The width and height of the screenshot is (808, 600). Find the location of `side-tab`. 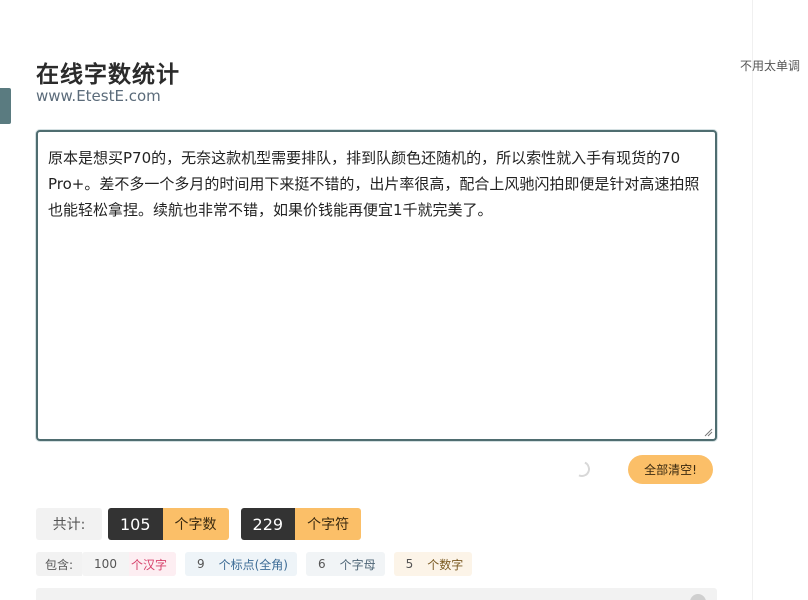

side-tab is located at coordinates (5, 106).